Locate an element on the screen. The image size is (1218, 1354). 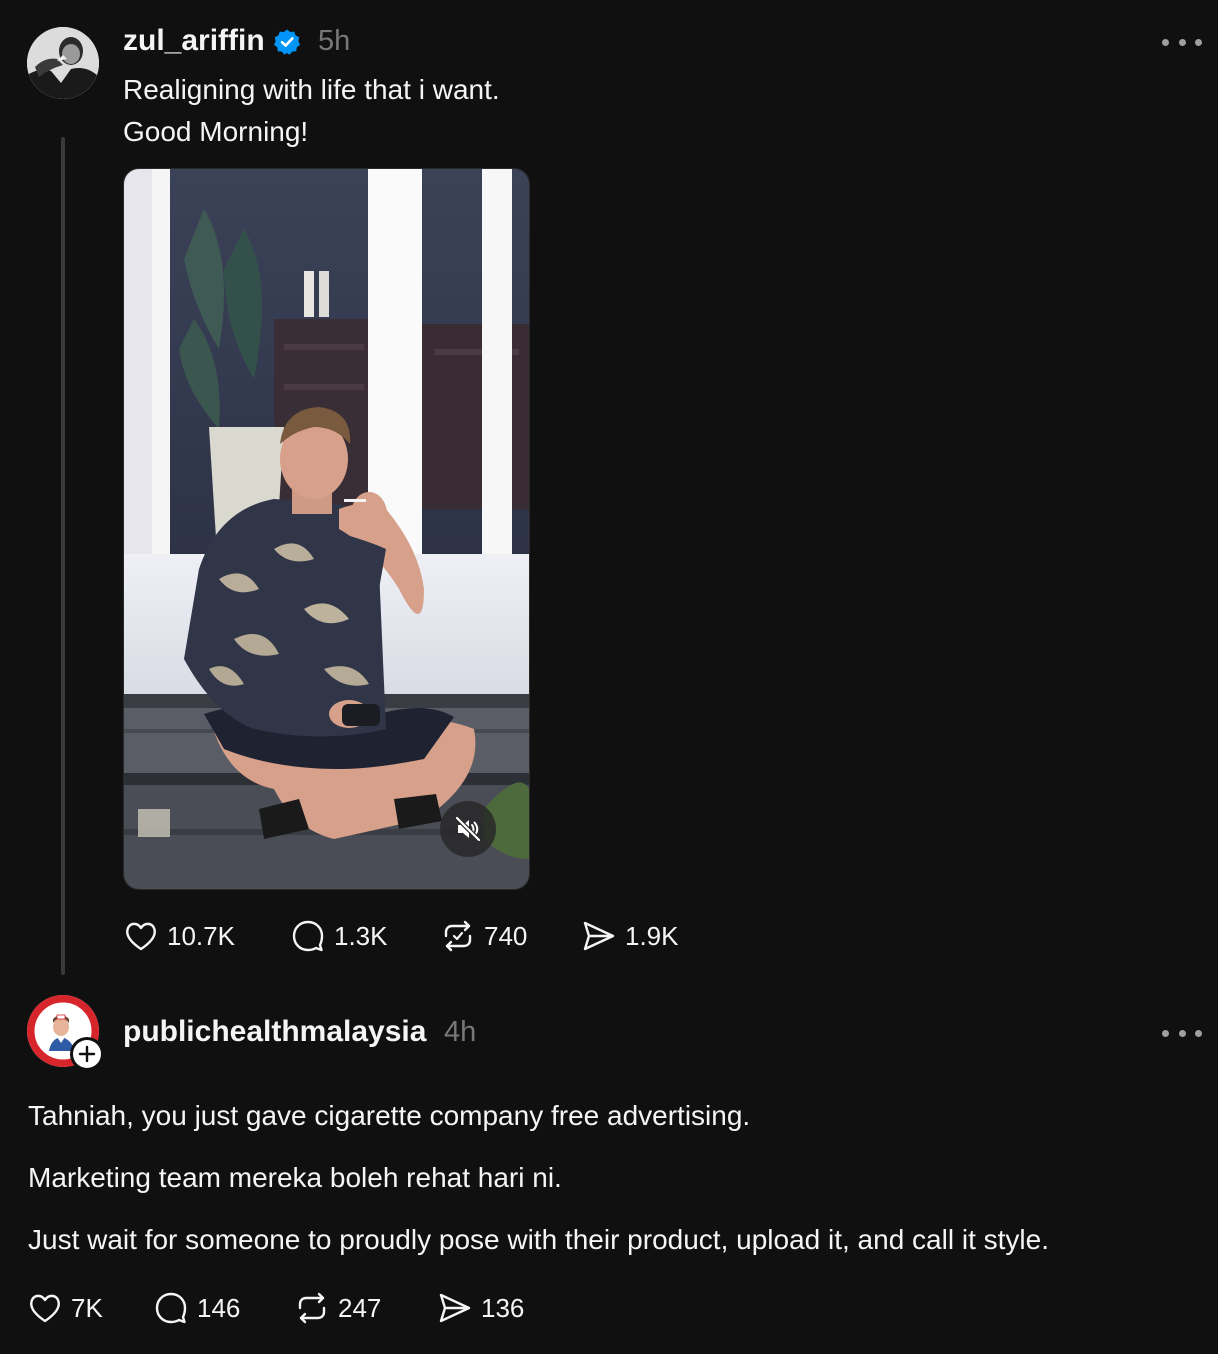
like-count: 7K is located at coordinates (87, 1307).